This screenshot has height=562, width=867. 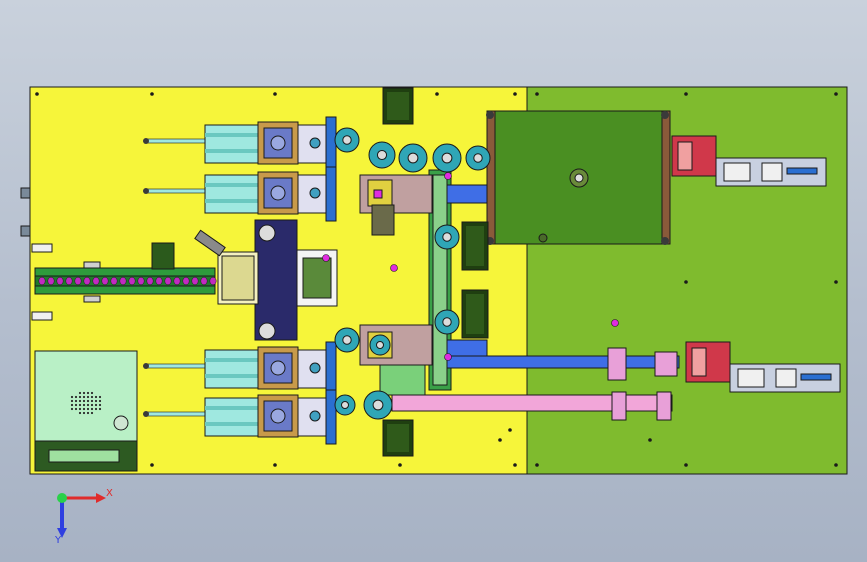 What do you see at coordinates (84, 456) in the screenshot?
I see `control-display` at bounding box center [84, 456].